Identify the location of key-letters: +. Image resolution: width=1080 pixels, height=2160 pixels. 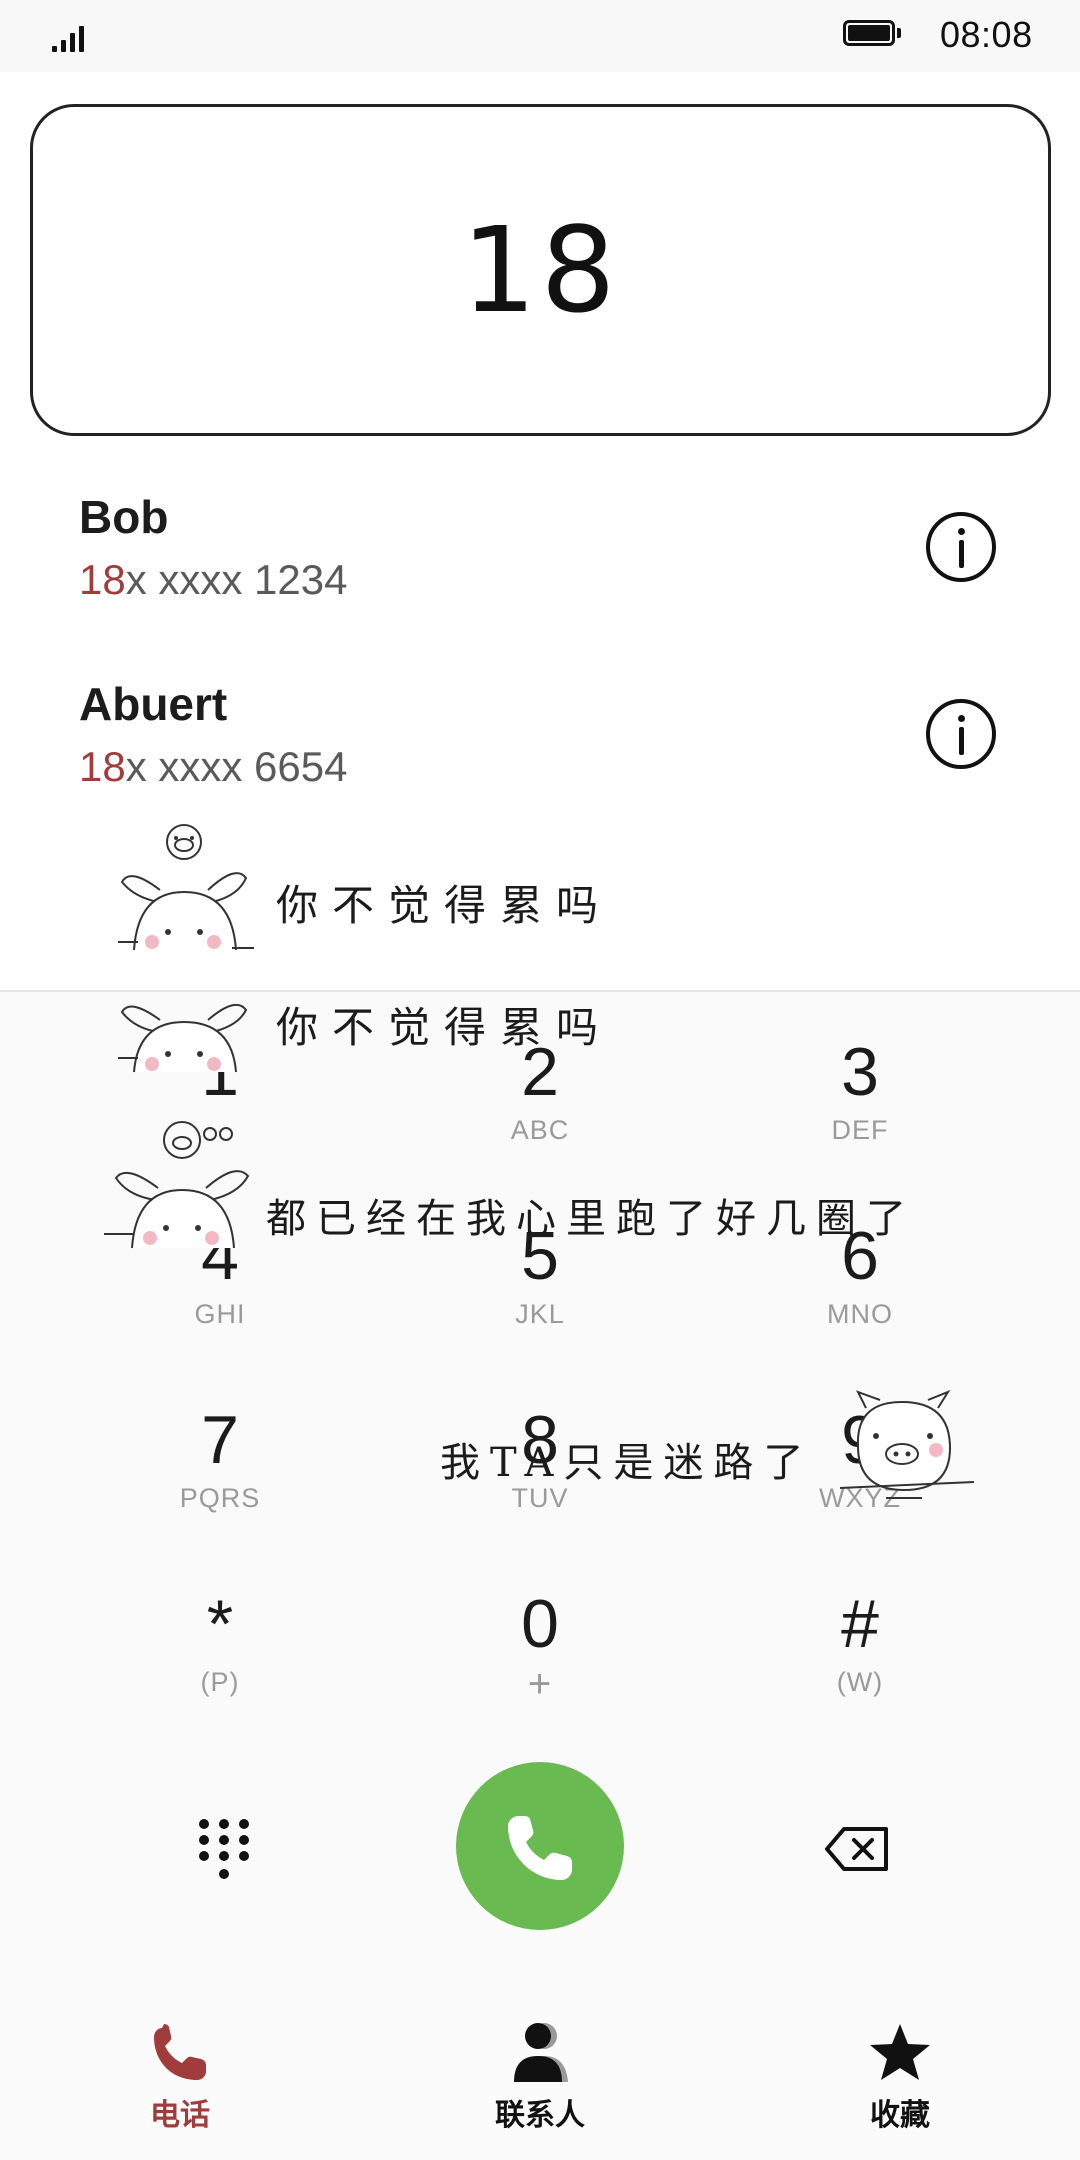
(540, 1684).